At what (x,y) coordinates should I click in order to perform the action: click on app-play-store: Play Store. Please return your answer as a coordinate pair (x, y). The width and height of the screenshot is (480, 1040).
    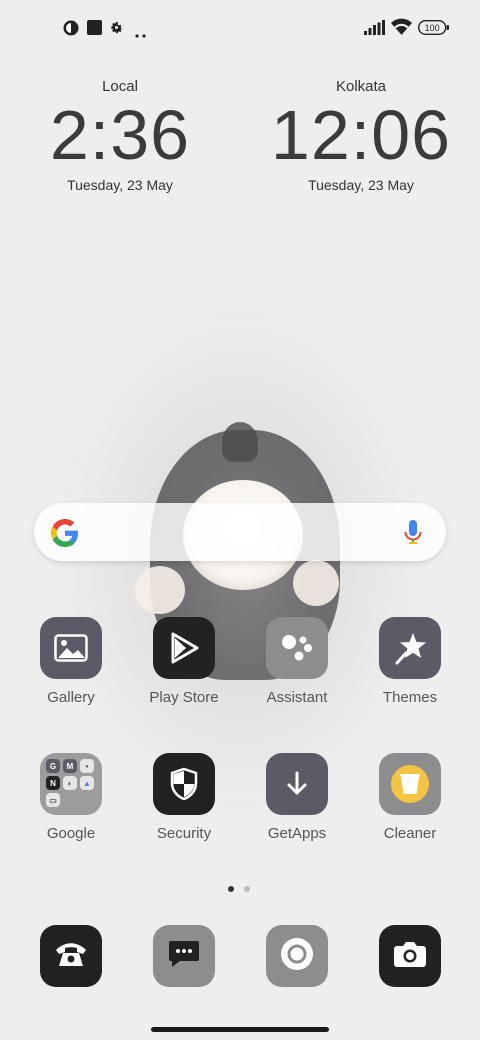
    Looking at the image, I should click on (184, 661).